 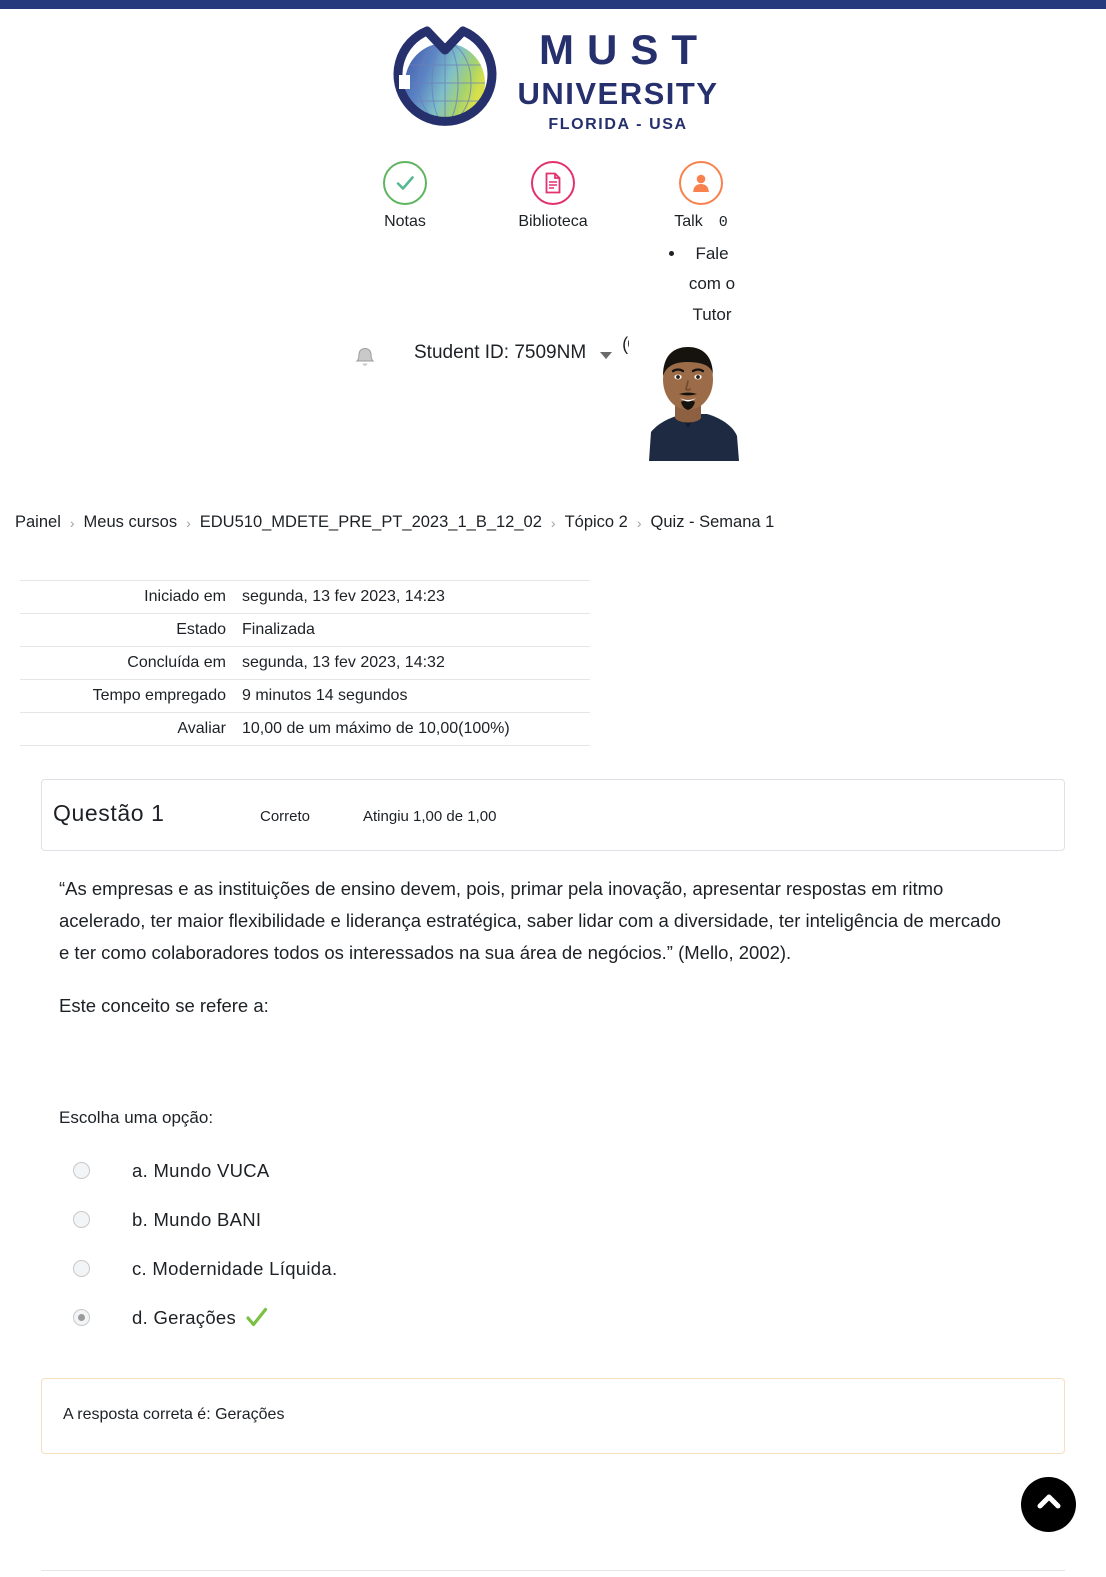 I want to click on summary-key: Concluída em, so click(x=131, y=663).